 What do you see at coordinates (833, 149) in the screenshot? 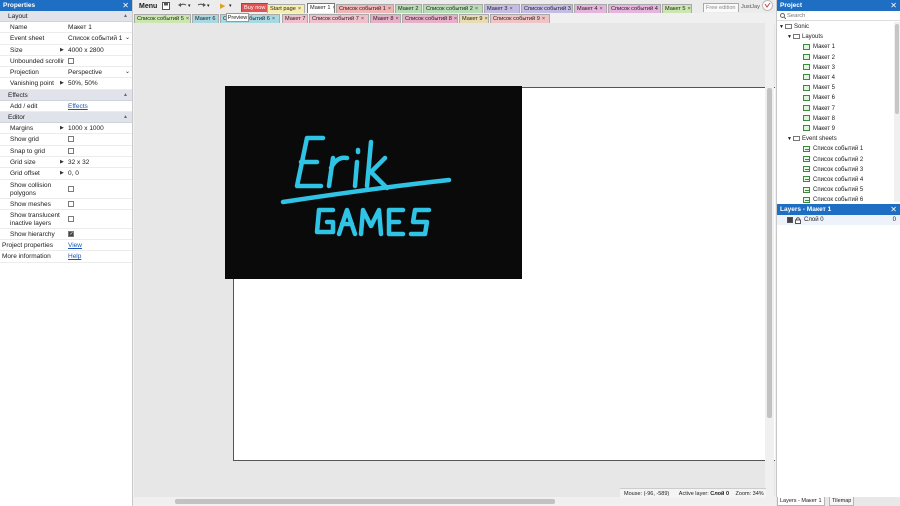
I see `tree-item-event-sheet: Список событий 1` at bounding box center [833, 149].